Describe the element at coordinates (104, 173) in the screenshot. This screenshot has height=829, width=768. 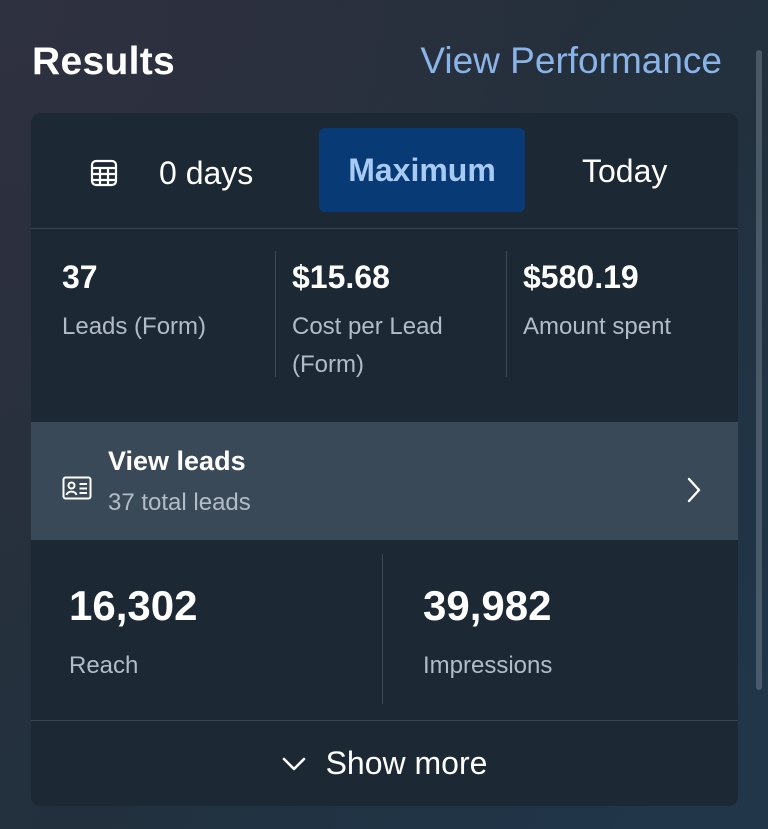
I see `calendar-icon` at that location.